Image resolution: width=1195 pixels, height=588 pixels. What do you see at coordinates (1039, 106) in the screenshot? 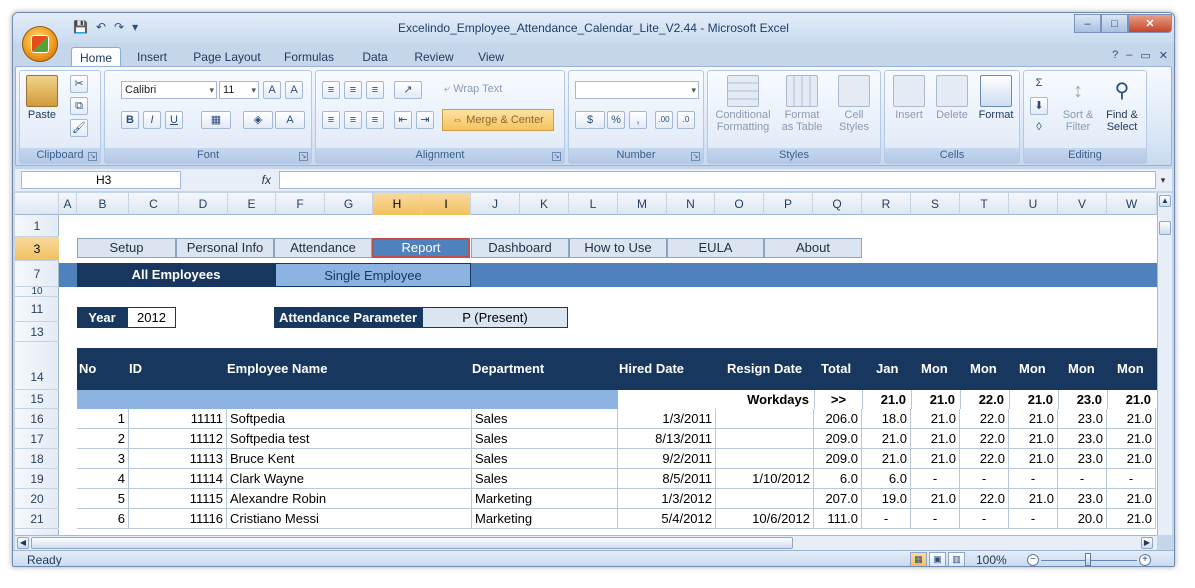
I see `fill-icon: ⬇` at bounding box center [1039, 106].